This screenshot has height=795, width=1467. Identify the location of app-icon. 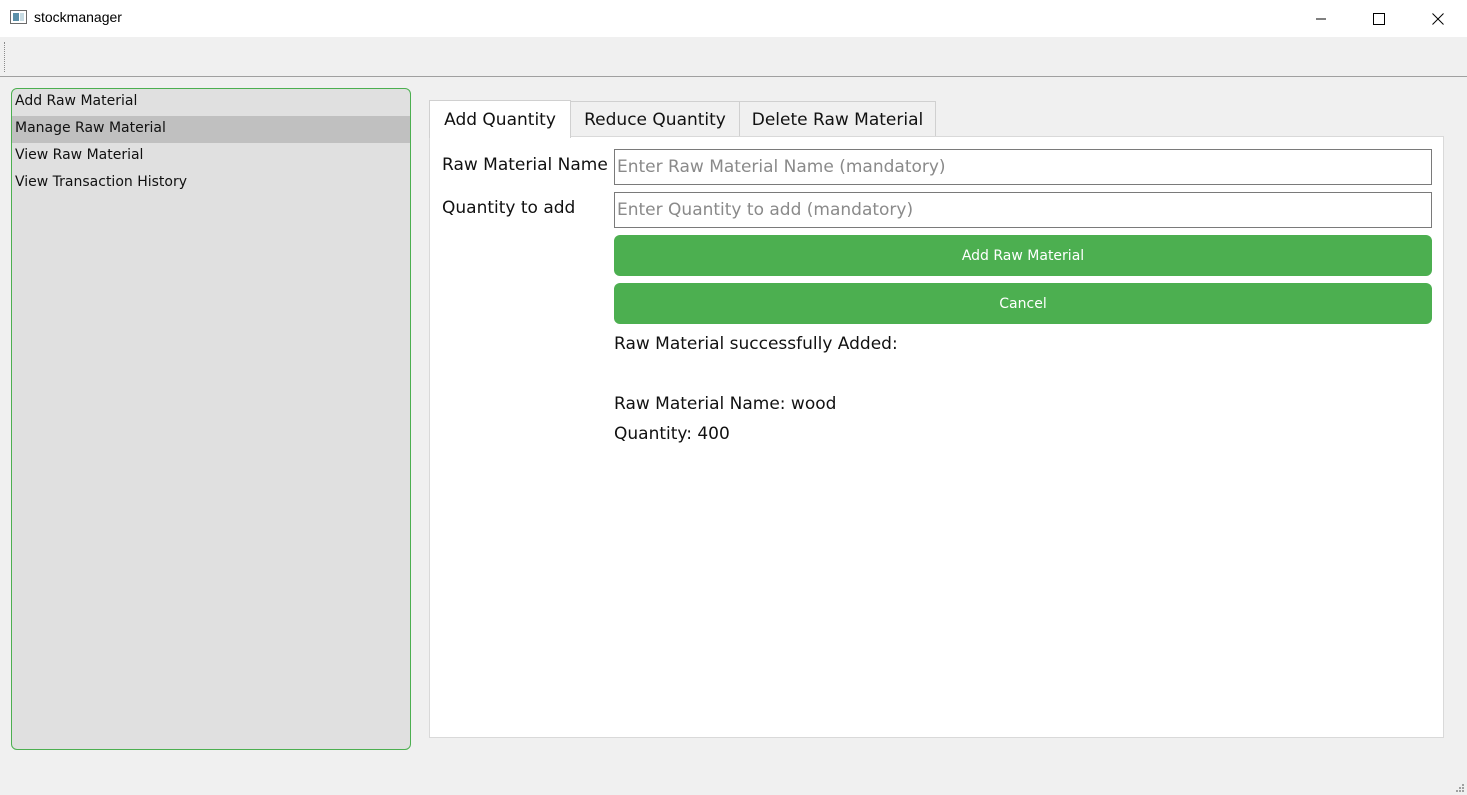
(18, 17).